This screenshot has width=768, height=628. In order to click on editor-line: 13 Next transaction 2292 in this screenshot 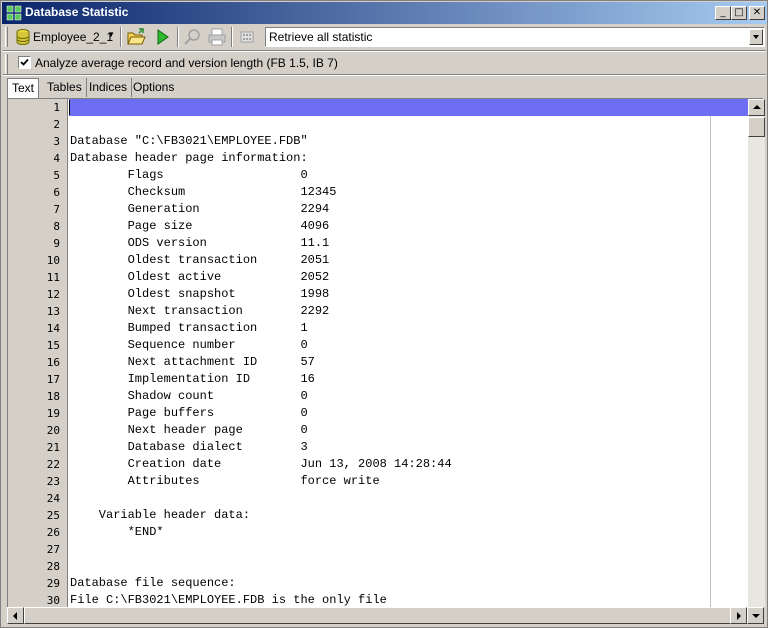, I will do `click(378, 311)`.